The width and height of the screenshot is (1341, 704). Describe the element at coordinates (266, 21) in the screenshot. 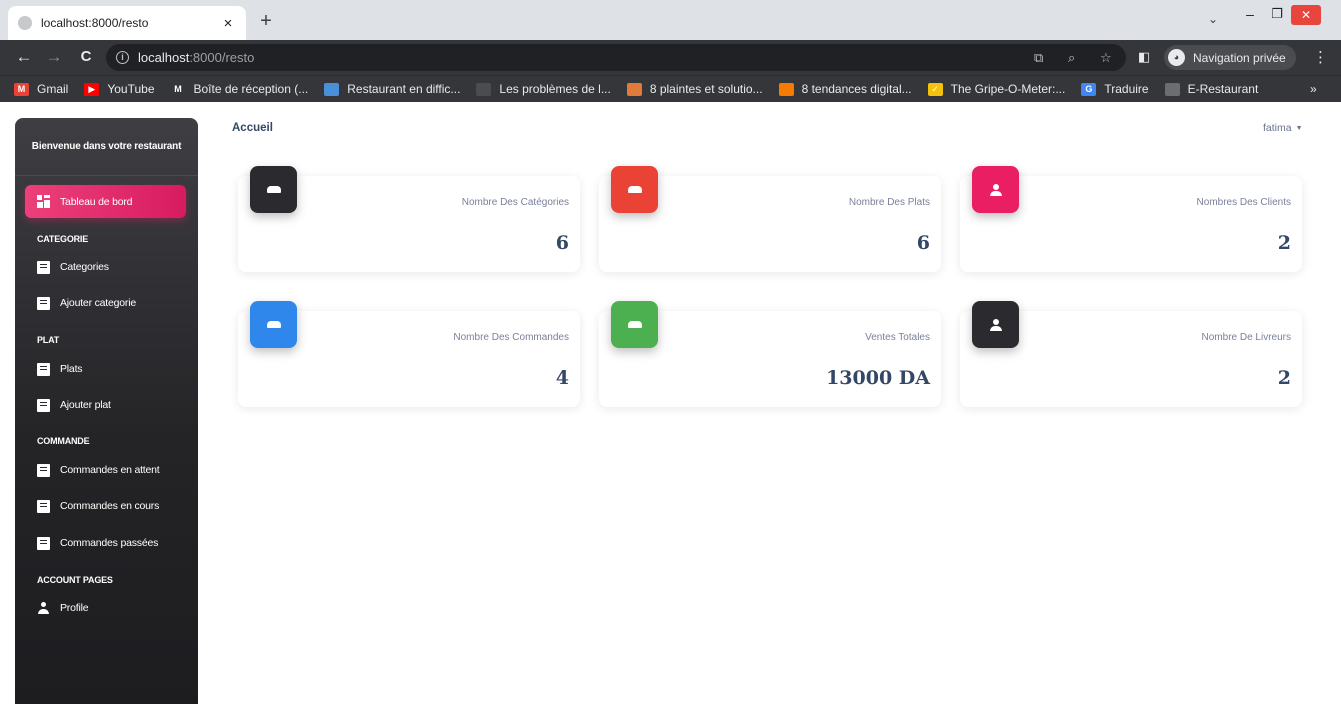

I see `new-tab-button: +` at that location.